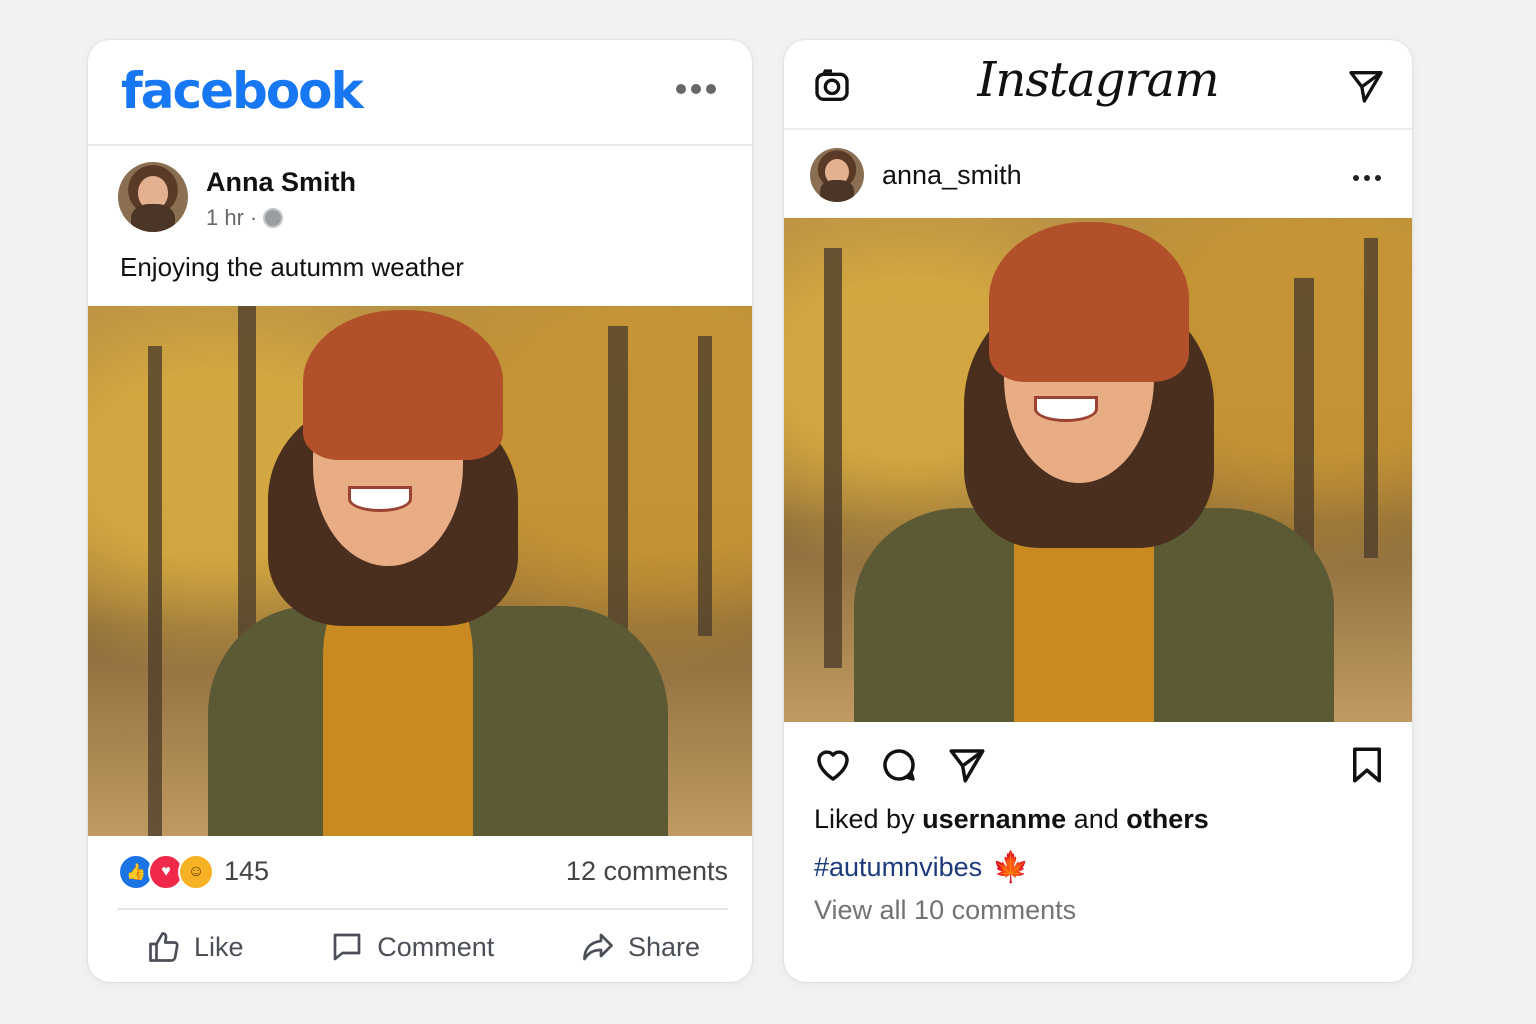 This screenshot has width=1536, height=1024. I want to click on reaction-count: 145, so click(246, 871).